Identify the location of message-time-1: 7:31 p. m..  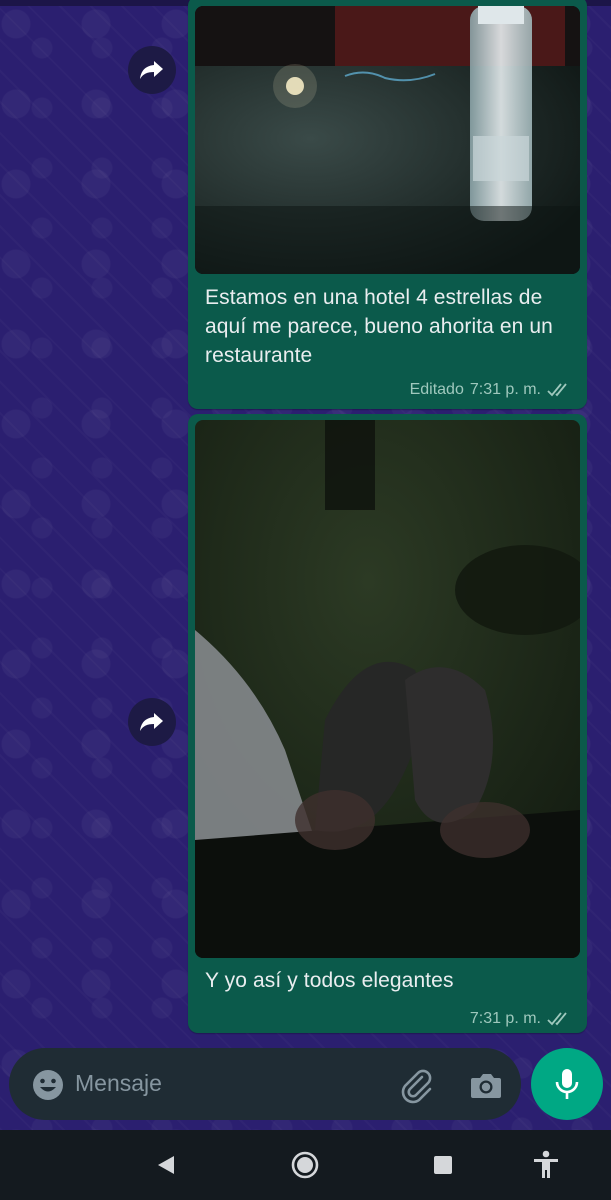
(505, 389).